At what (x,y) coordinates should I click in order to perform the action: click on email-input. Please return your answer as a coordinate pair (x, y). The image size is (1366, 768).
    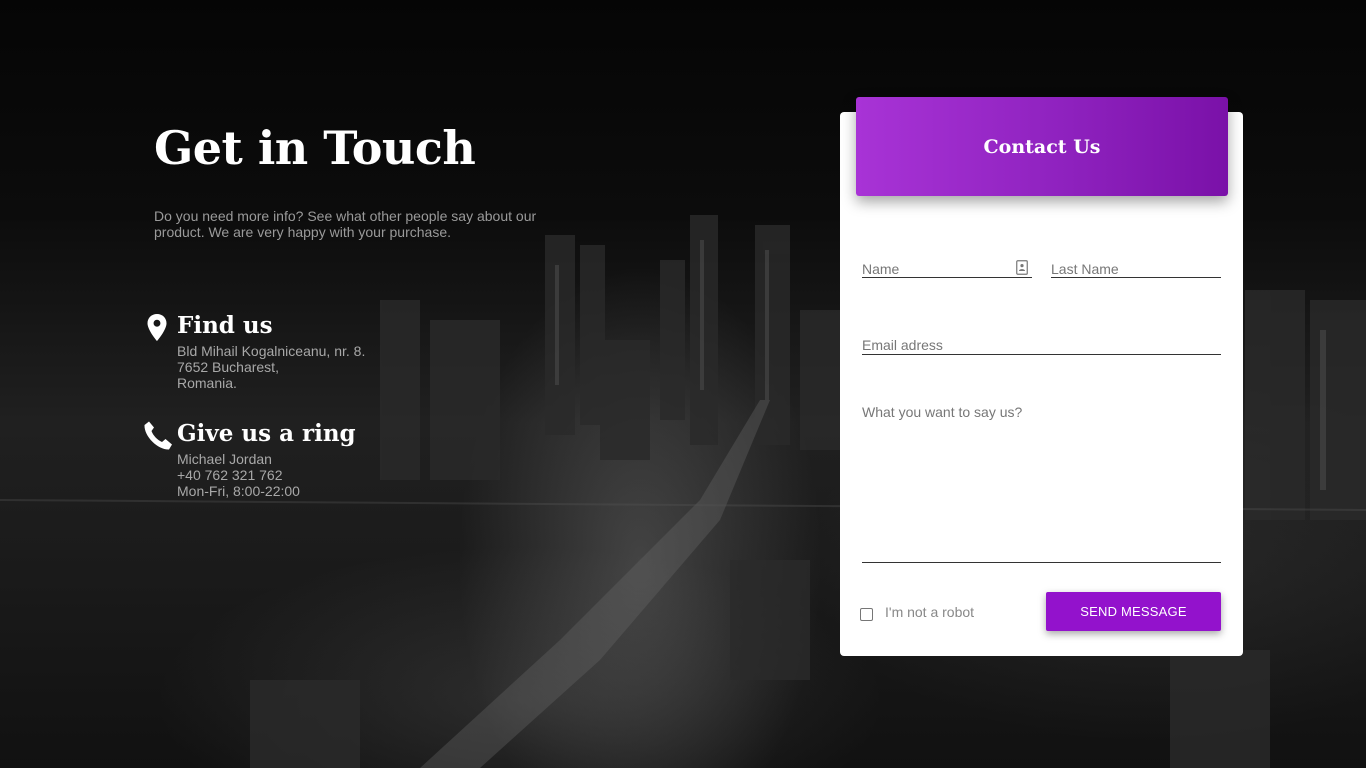
    Looking at the image, I should click on (1041, 339).